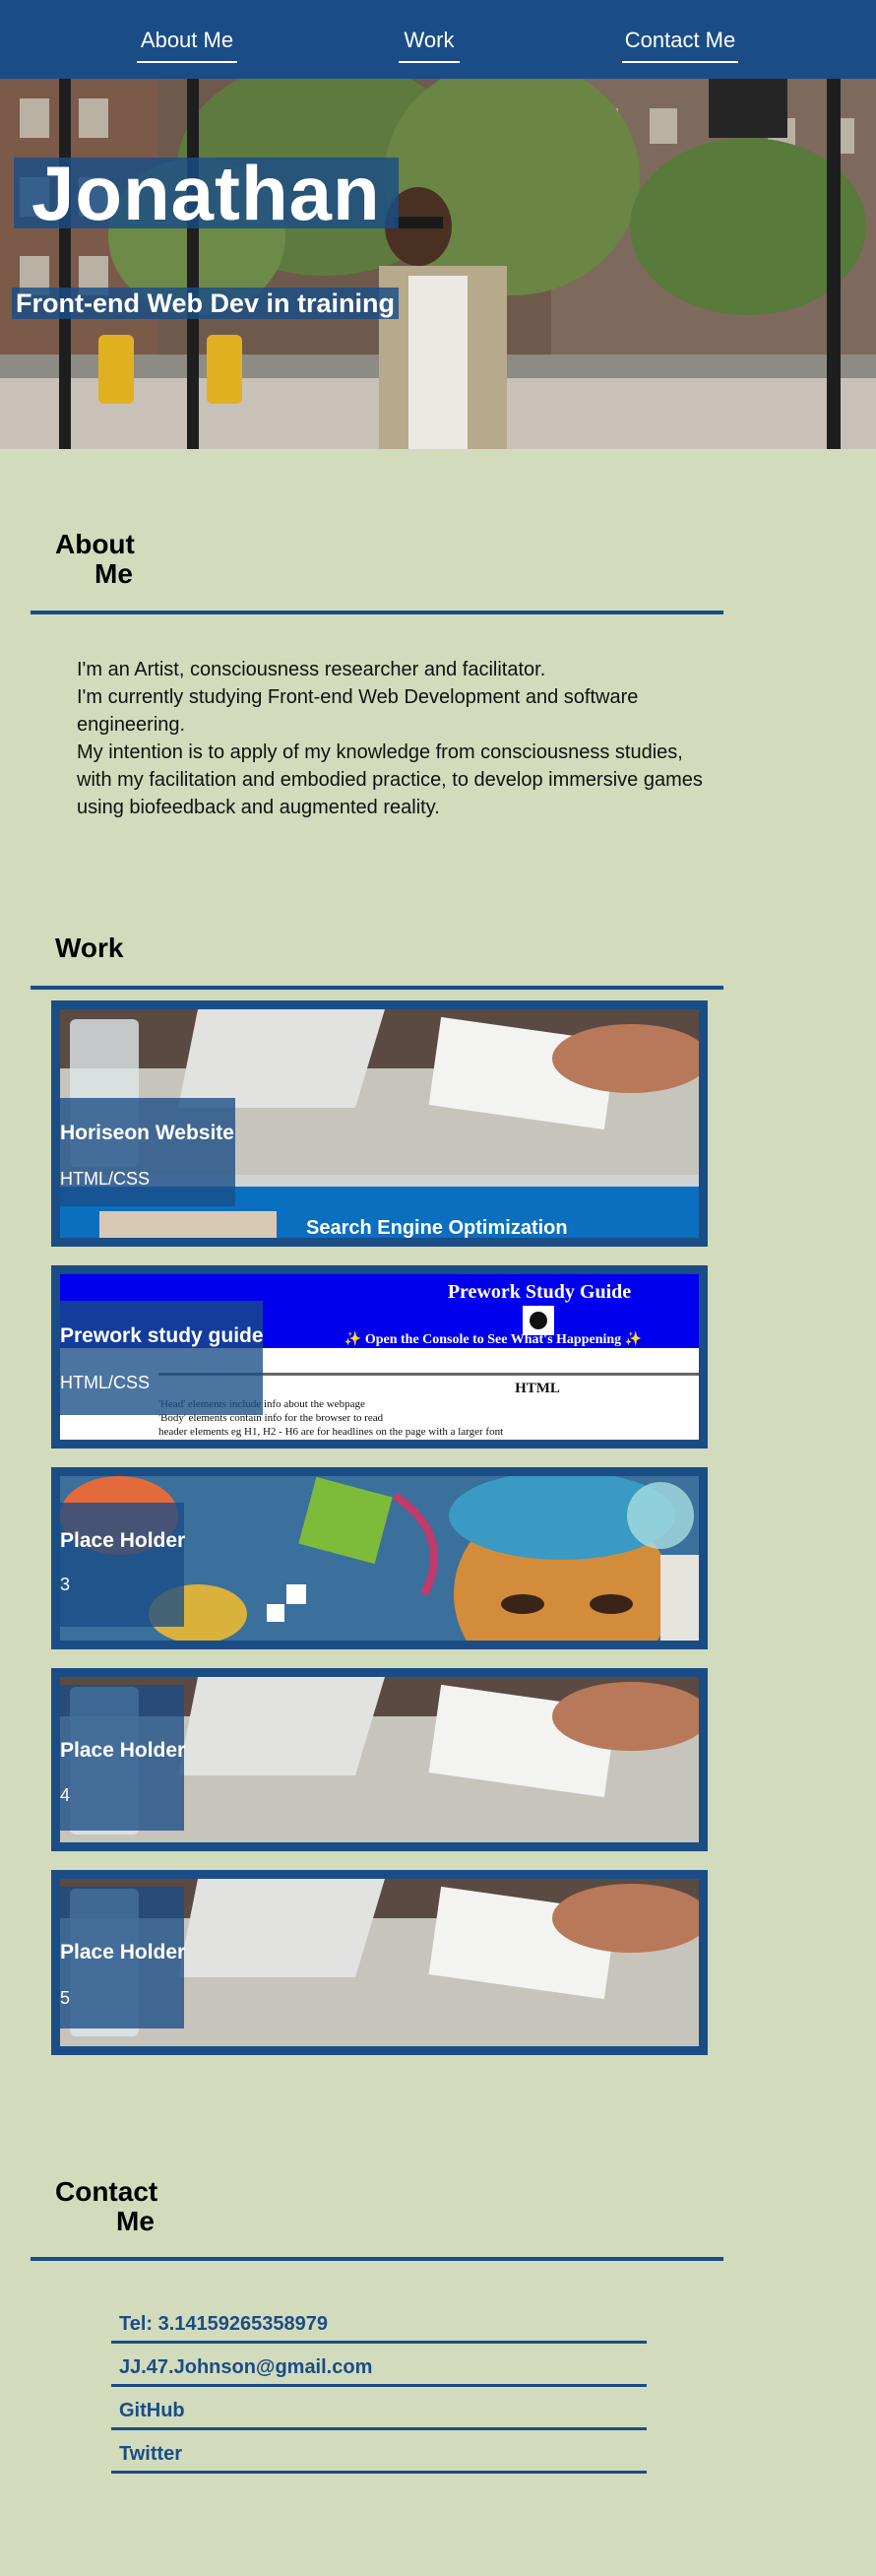 The width and height of the screenshot is (876, 2576). Describe the element at coordinates (379, 2408) in the screenshot. I see `contact-github-link: GitHub` at that location.